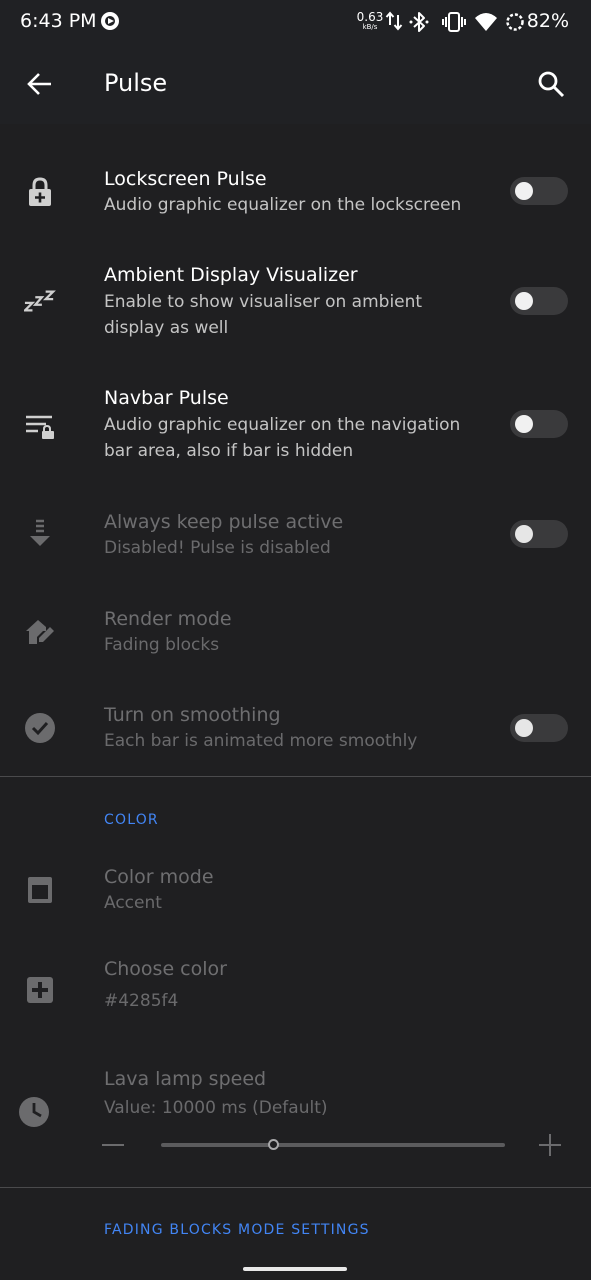  What do you see at coordinates (162, 645) in the screenshot?
I see `pref-summary: Fading blocks` at bounding box center [162, 645].